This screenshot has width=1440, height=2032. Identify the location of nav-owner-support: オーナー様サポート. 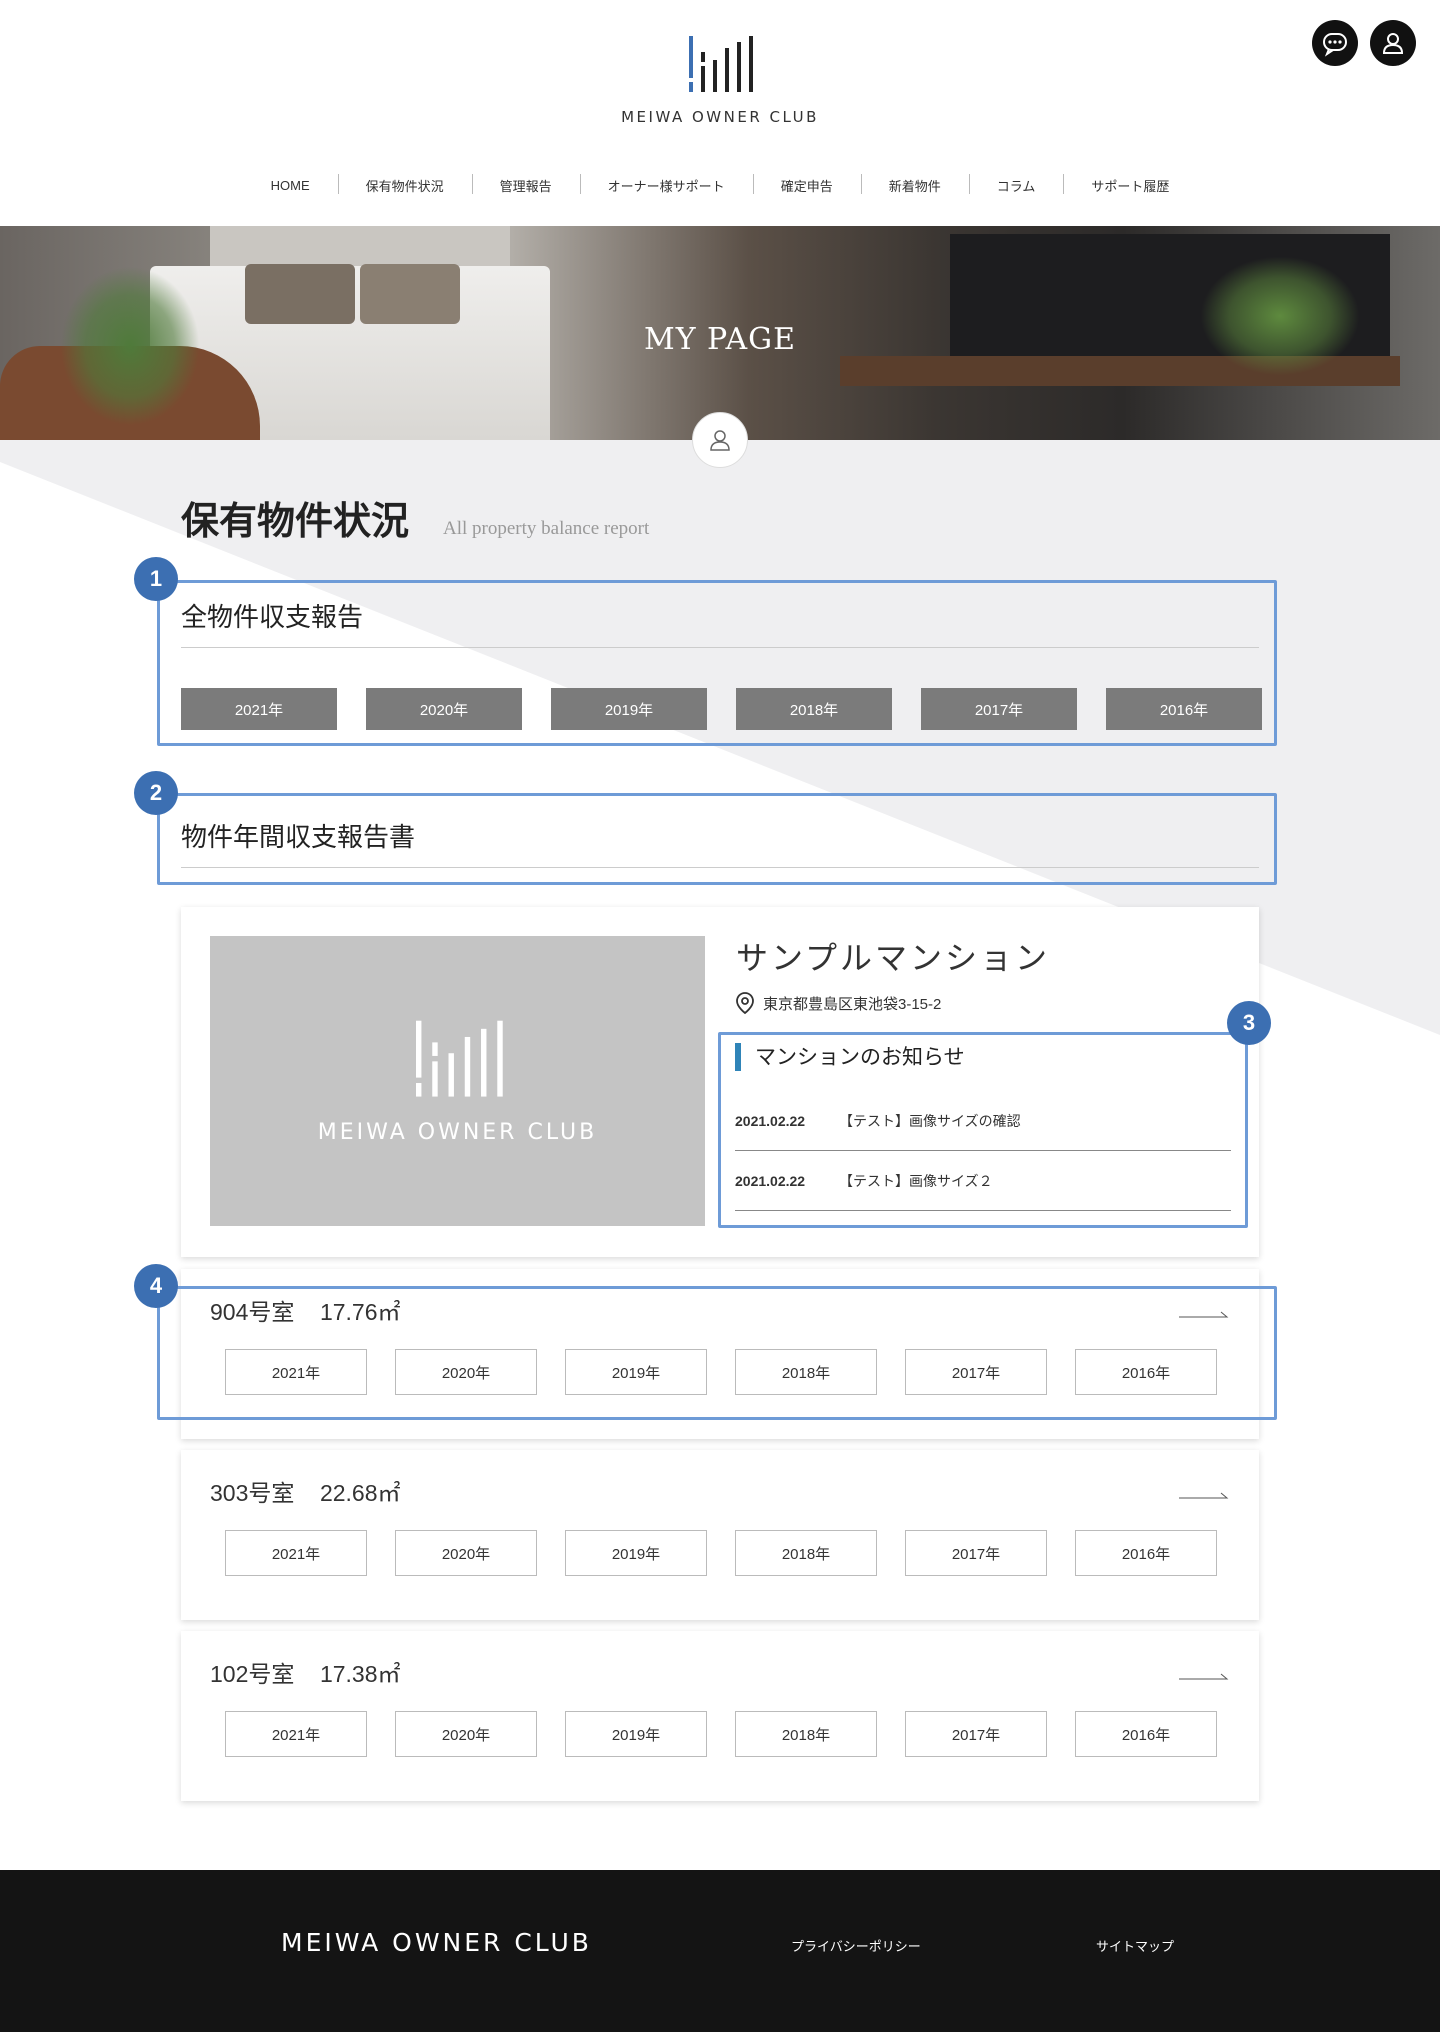
(666, 184).